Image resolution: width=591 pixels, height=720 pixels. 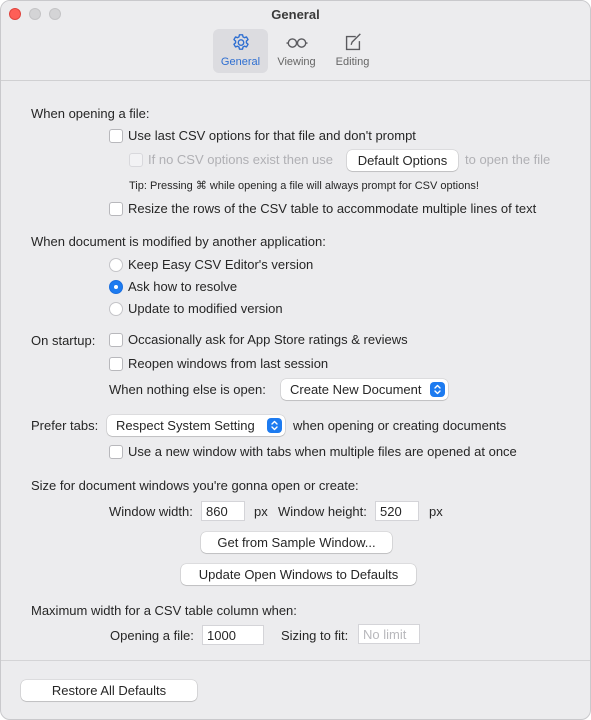 What do you see at coordinates (116, 265) in the screenshot?
I see `keep-version-radio` at bounding box center [116, 265].